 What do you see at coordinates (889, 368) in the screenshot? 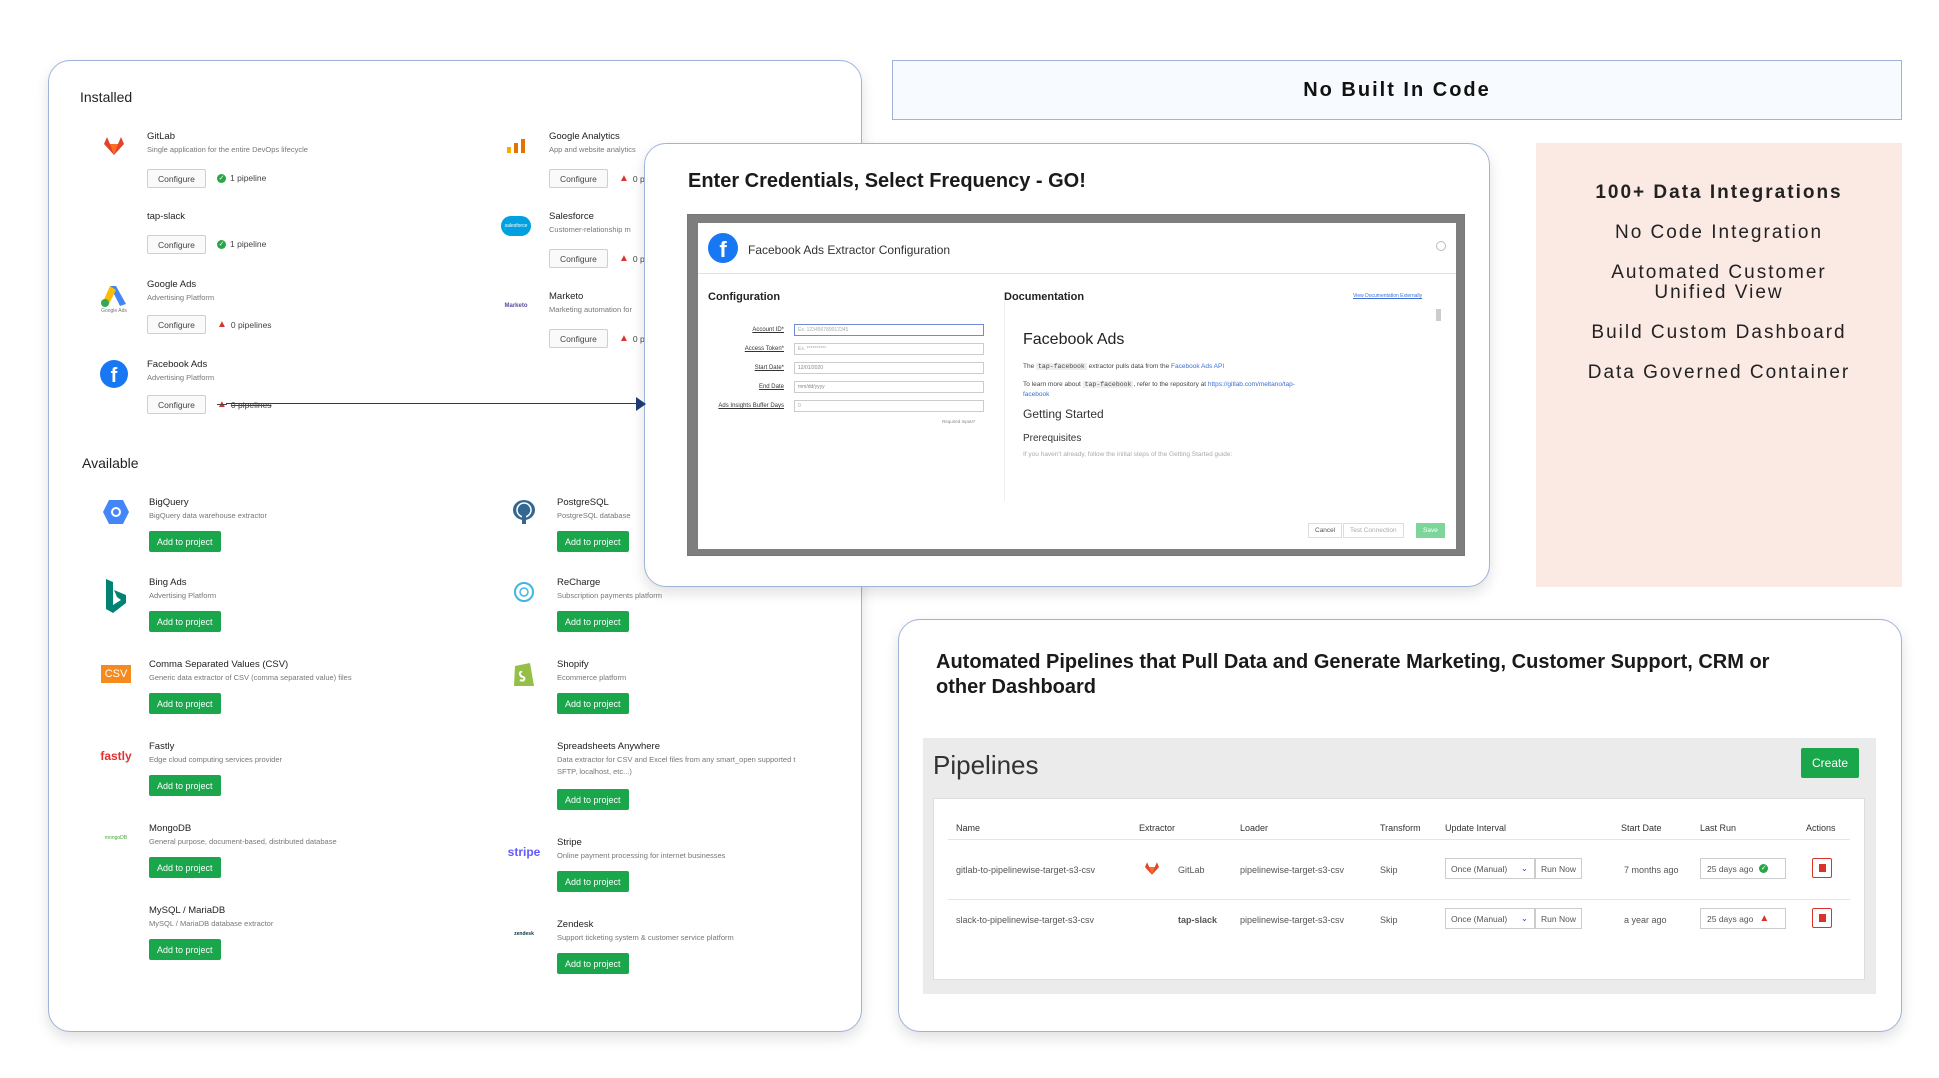
I see `start-date-input: 12/01/2020` at bounding box center [889, 368].